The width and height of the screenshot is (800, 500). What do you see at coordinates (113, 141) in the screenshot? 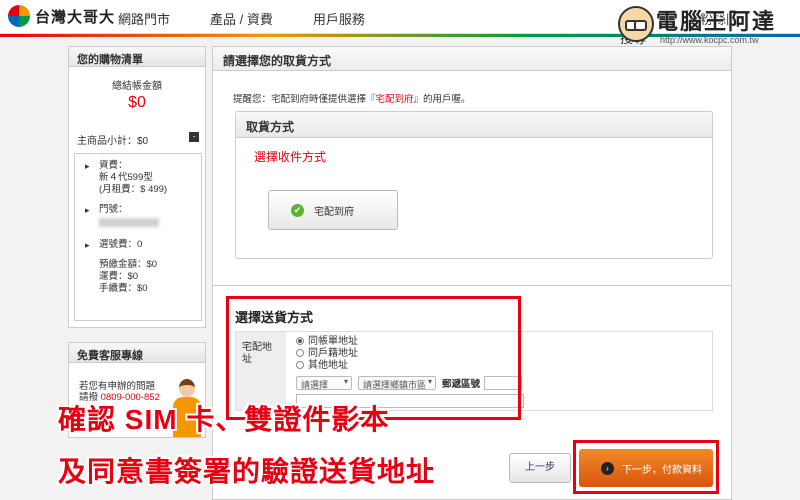
I see `subtotal-label: 主商品小計：$0` at bounding box center [113, 141].